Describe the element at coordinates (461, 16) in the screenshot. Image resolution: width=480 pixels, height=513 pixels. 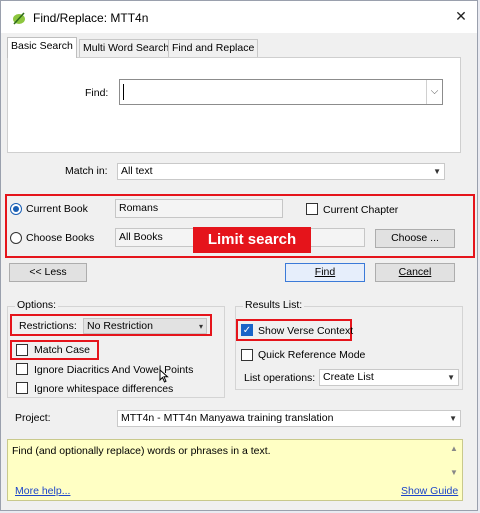
I see `close-icon: ✕` at that location.